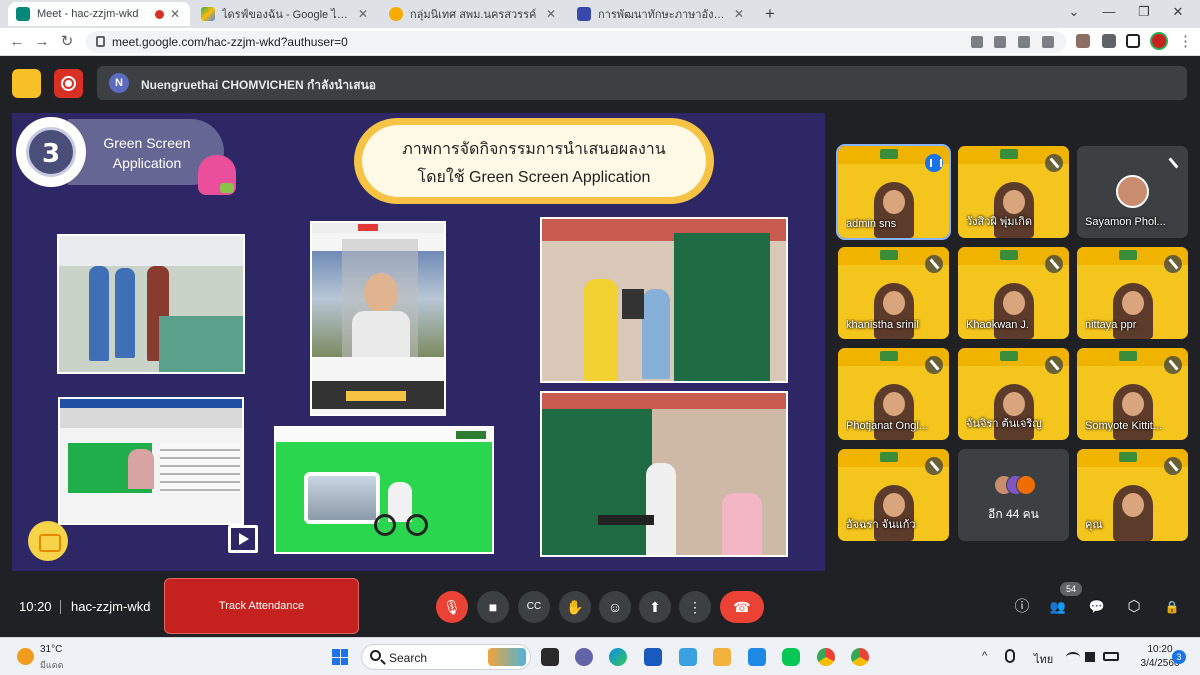  I want to click on present-icon: ⬆, so click(655, 607).